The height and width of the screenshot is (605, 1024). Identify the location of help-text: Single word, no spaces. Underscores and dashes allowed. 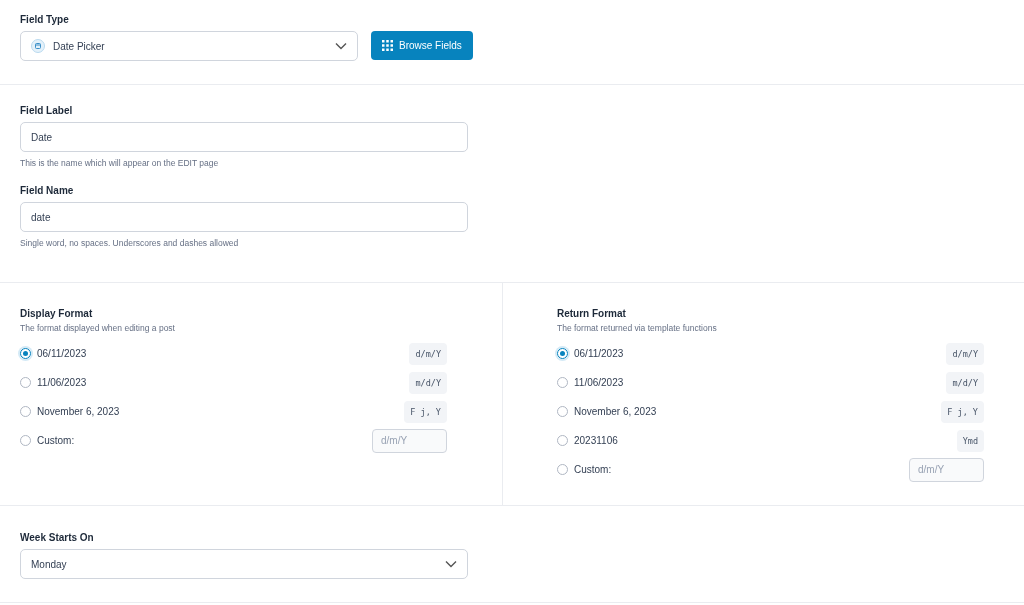
(130, 243).